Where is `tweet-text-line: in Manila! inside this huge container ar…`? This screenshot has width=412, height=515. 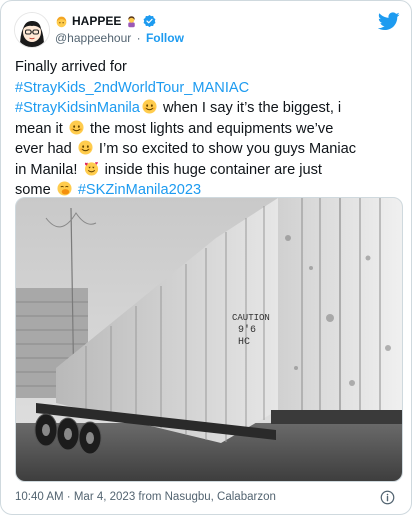
tweet-text-line: in Manila! inside this huge container ar… is located at coordinates (208, 170).